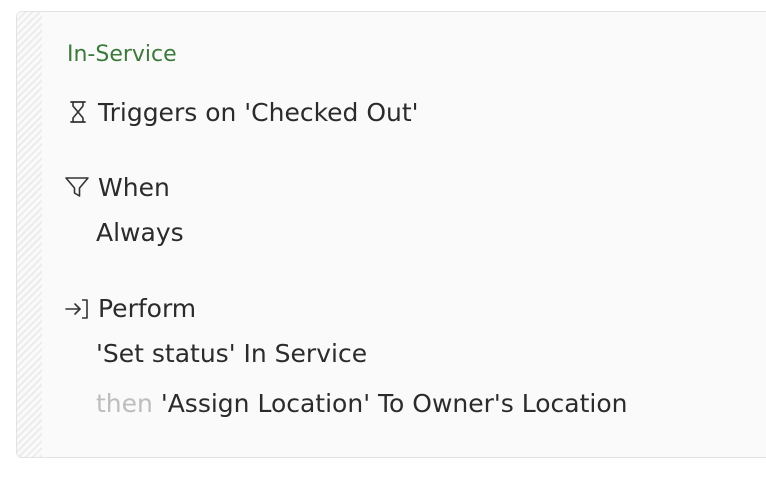  I want to click on action-step: 'Set status' In Service, so click(232, 353).